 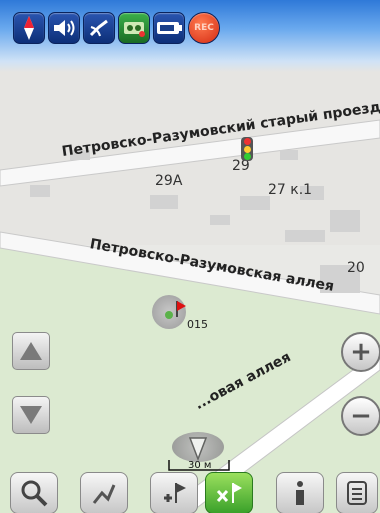 What do you see at coordinates (31, 351) in the screenshot?
I see `pan-up-button` at bounding box center [31, 351].